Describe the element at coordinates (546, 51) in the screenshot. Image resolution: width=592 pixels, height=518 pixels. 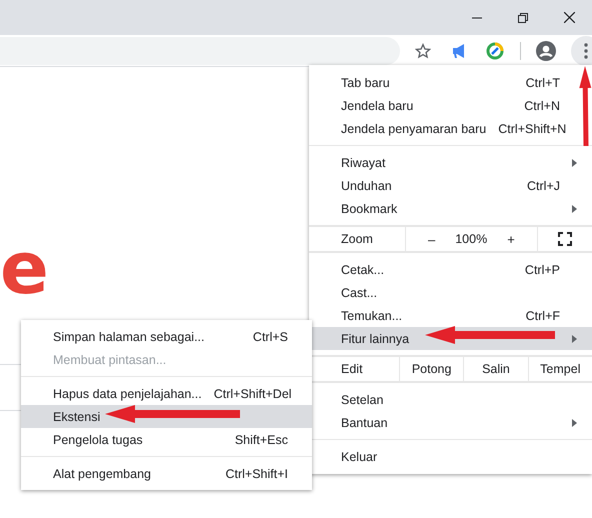
I see `profile-icon` at that location.